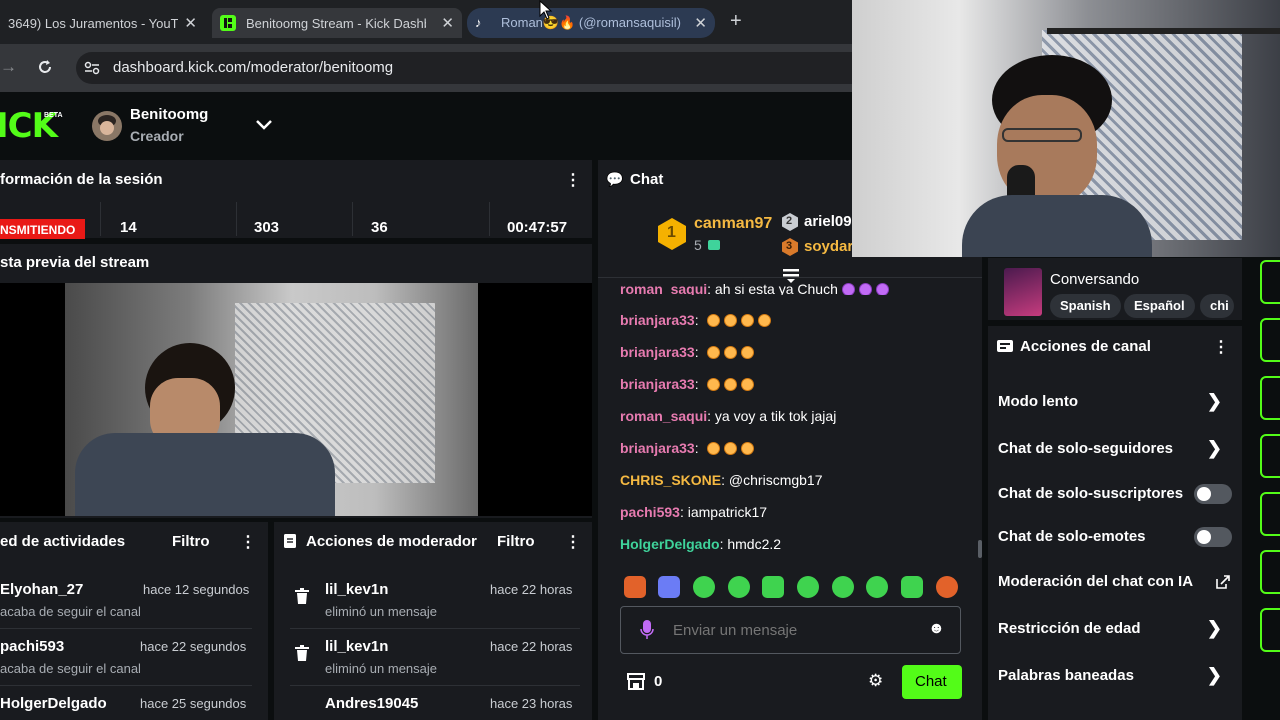 Image resolution: width=1280 pixels, height=720 pixels. Describe the element at coordinates (1094, 279) in the screenshot. I see `category-name: Conversando` at that location.